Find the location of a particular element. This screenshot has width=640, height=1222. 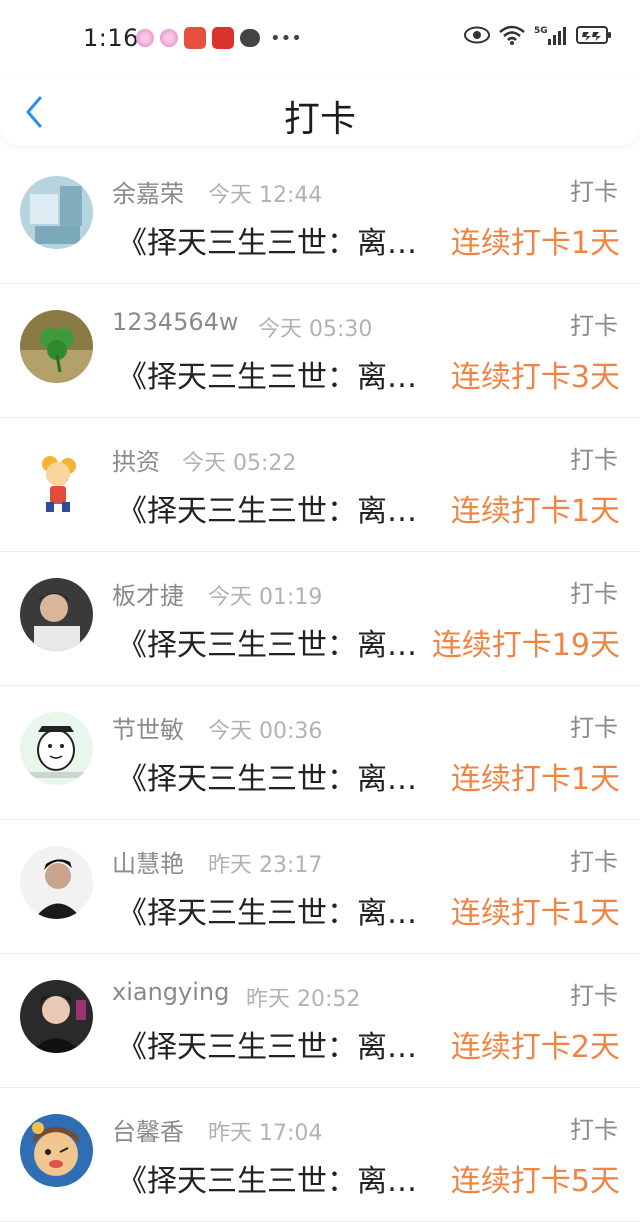

streak-count: 连续打卡3天 is located at coordinates (535, 377).